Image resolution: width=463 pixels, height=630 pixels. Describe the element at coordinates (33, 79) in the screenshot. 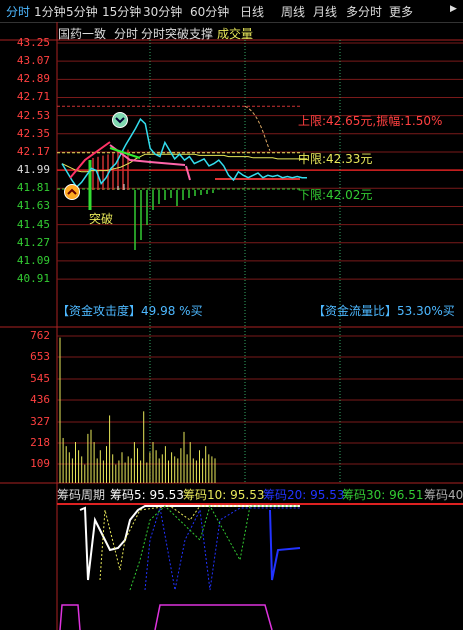

I see `price-tick: 42.89` at that location.